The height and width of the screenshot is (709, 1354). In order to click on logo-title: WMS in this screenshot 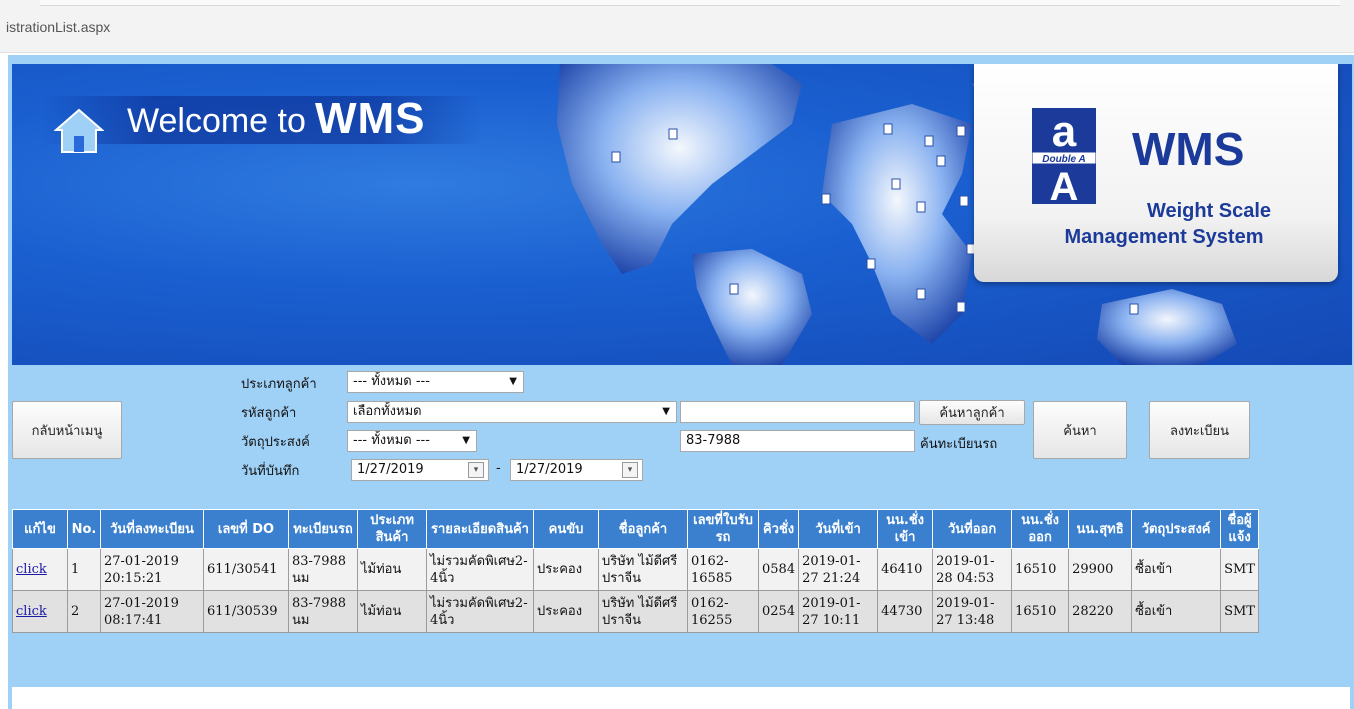, I will do `click(1188, 149)`.